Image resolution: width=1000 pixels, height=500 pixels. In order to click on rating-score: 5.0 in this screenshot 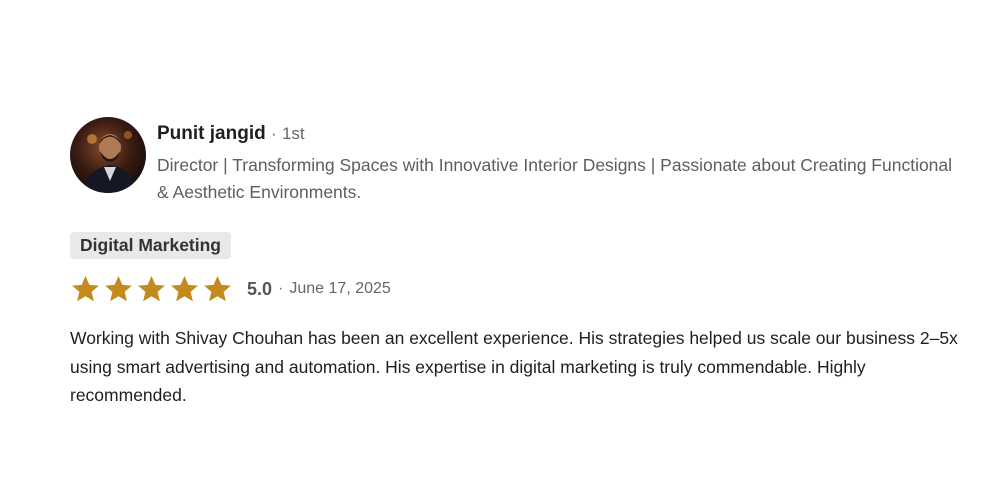, I will do `click(260, 288)`.